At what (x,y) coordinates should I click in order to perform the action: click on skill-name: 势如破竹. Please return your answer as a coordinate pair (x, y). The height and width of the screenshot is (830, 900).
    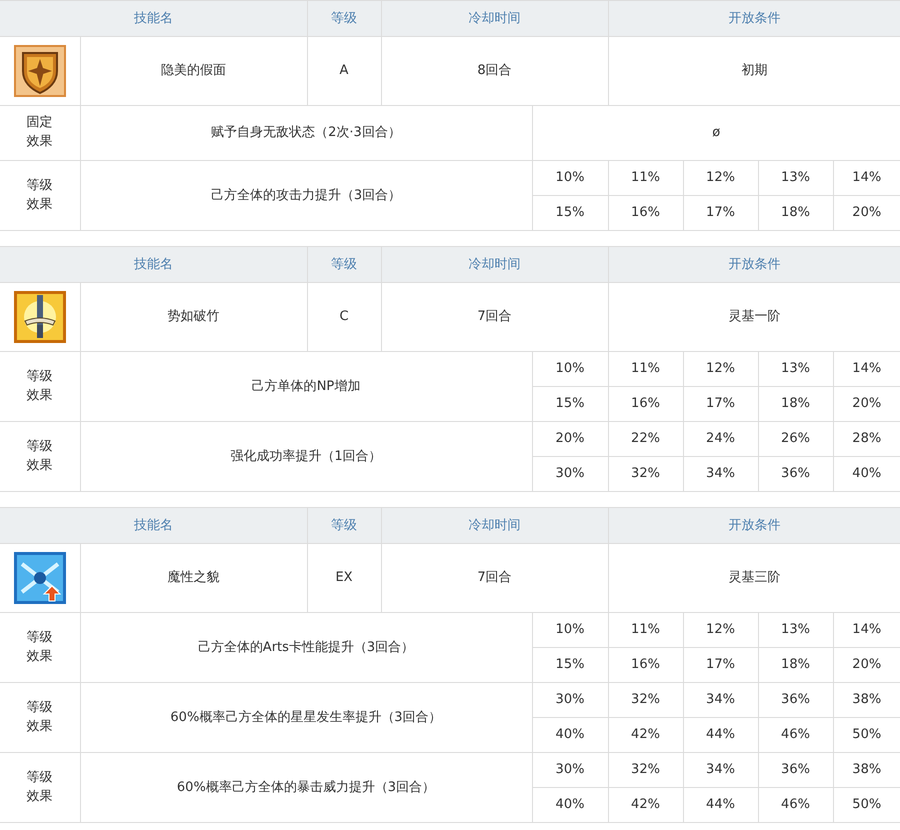
    Looking at the image, I should click on (194, 316).